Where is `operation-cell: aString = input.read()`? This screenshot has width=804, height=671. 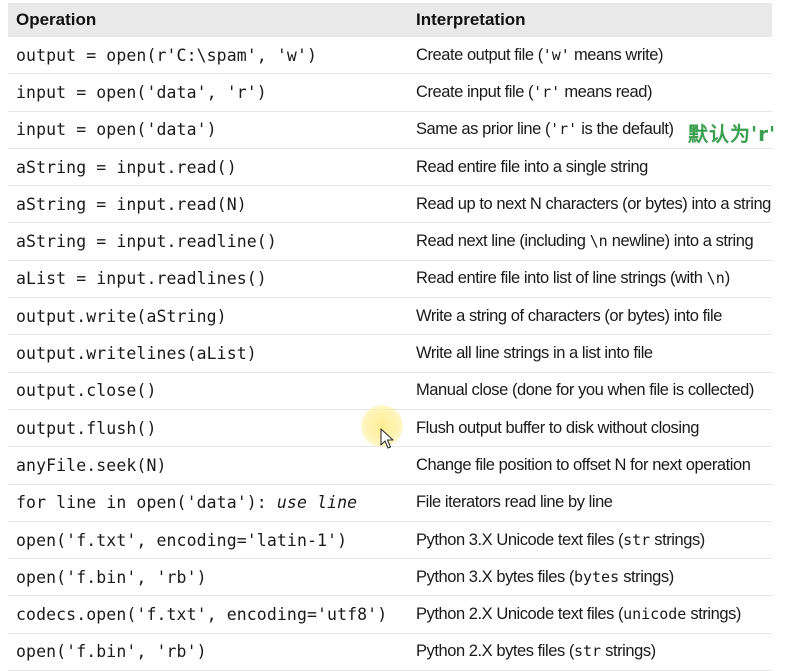
operation-cell: aString = input.read() is located at coordinates (206, 166).